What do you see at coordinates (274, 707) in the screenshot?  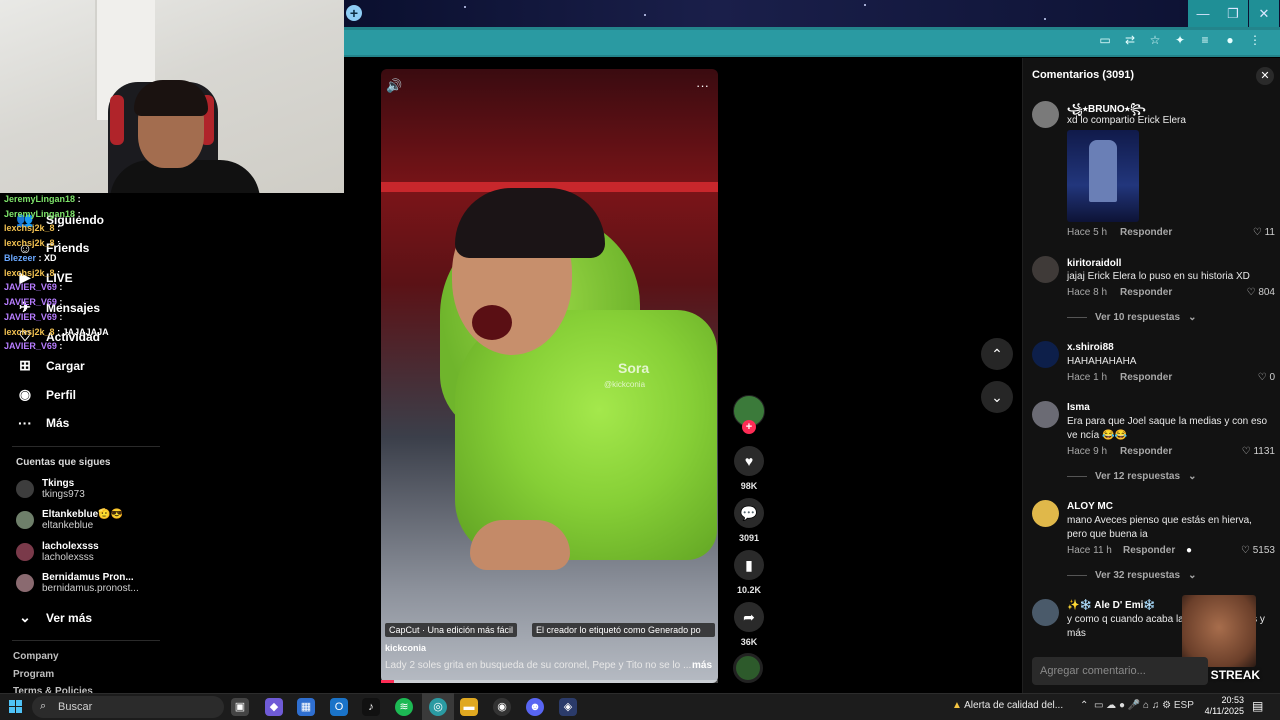 I see `copilot-icon: ◆` at bounding box center [274, 707].